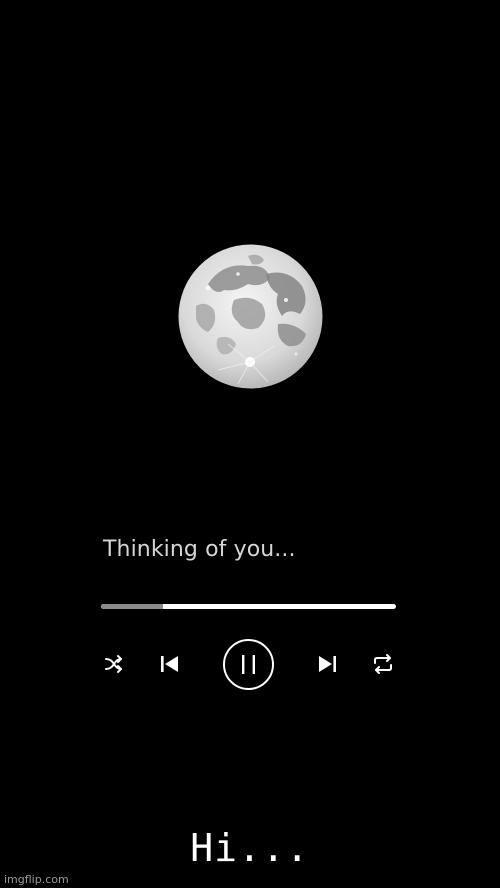 The height and width of the screenshot is (888, 500). What do you see at coordinates (248, 606) in the screenshot?
I see `progress-bar` at bounding box center [248, 606].